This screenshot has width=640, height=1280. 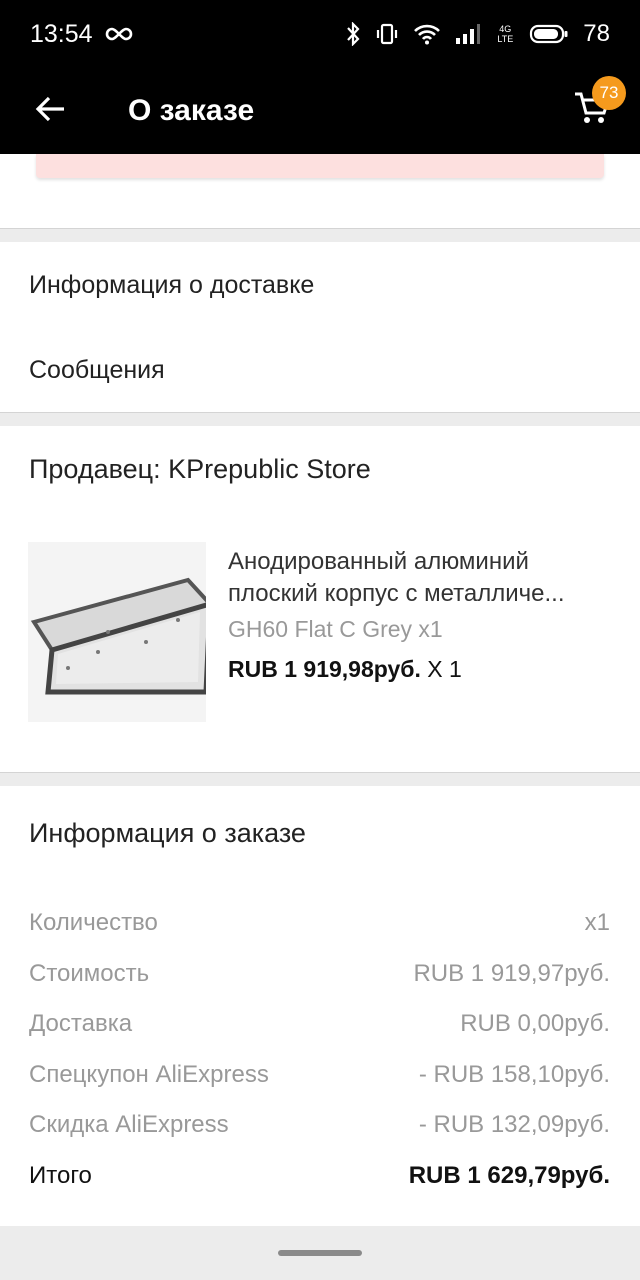 I want to click on coupon-row: Спецкупон AliExpress - RUB 158,10руб., so click(x=319, y=1075).